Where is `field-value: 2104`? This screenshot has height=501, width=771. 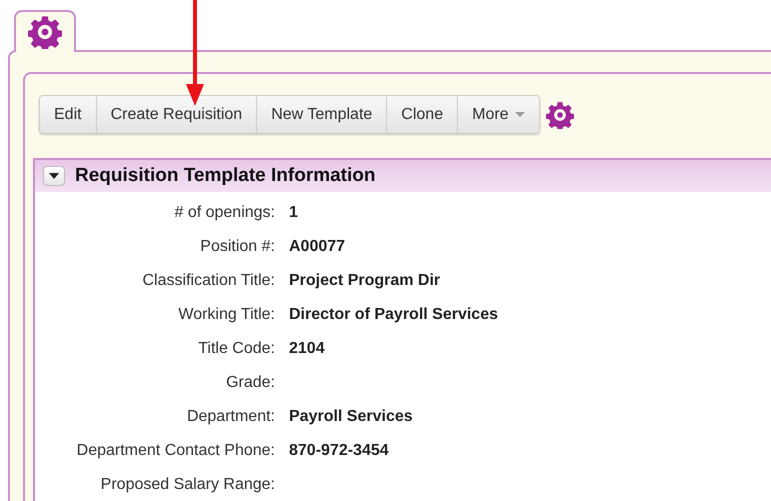 field-value: 2104 is located at coordinates (307, 349).